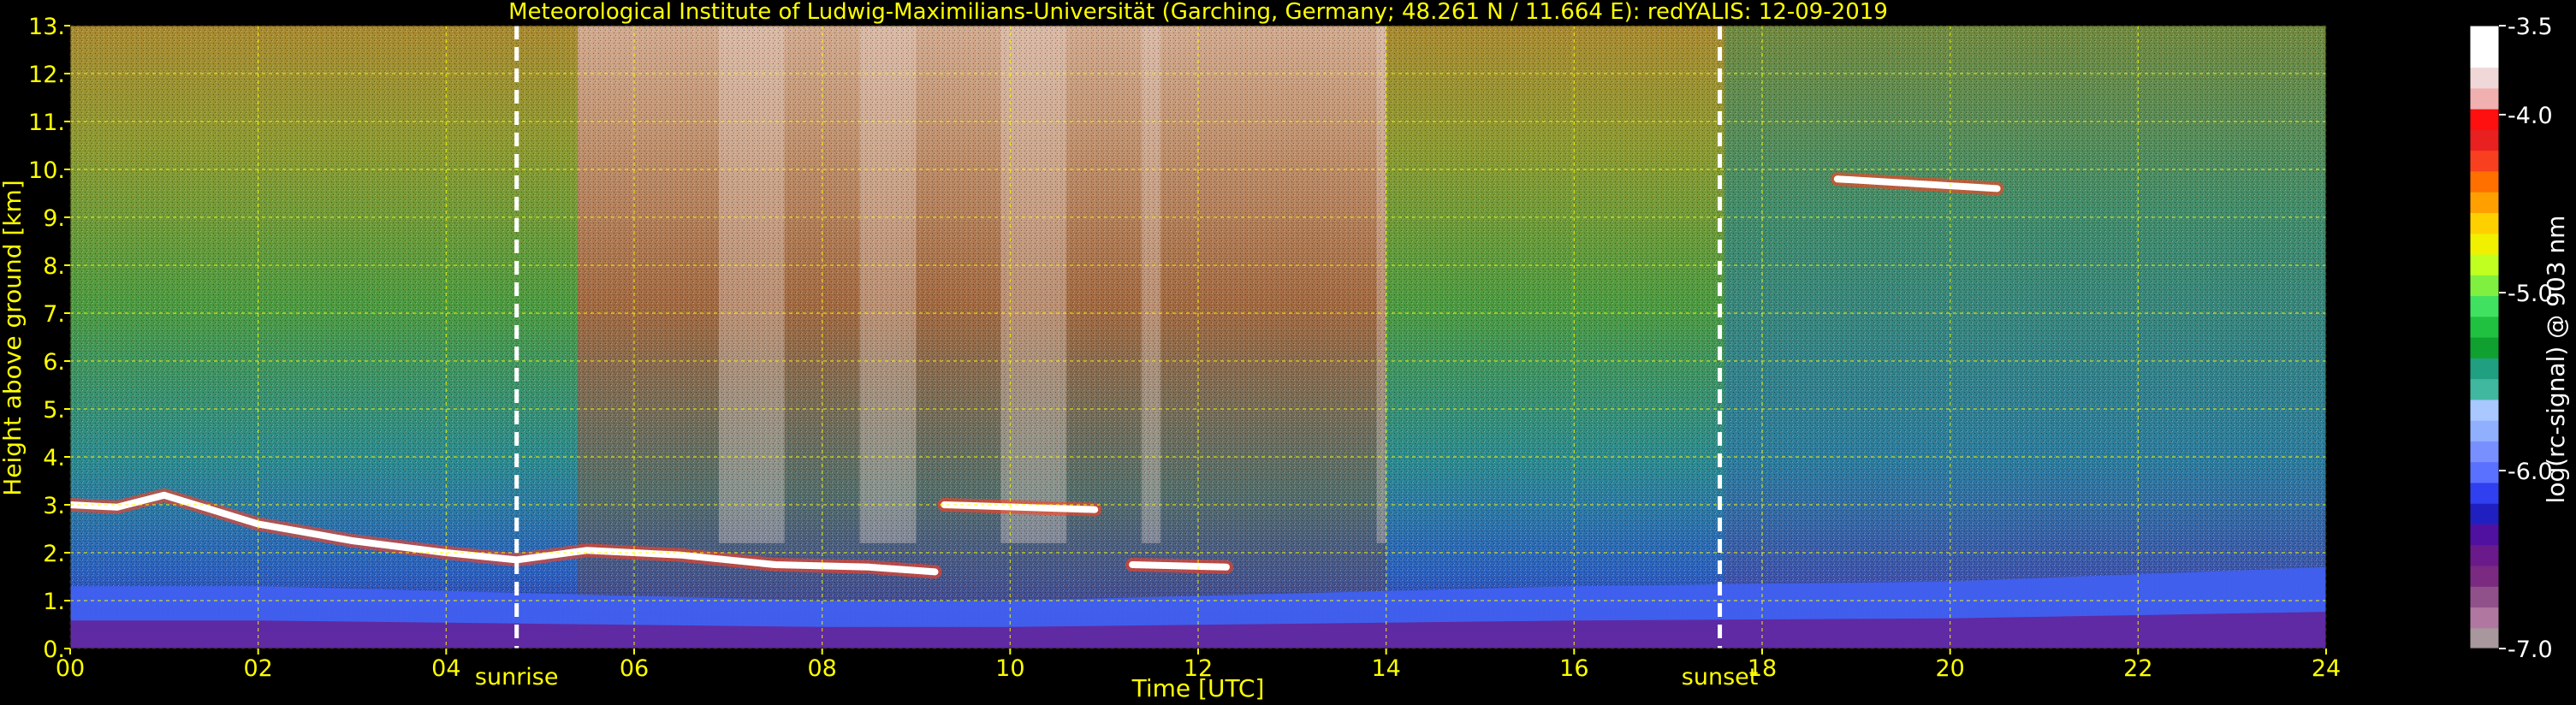  Describe the element at coordinates (634, 668) in the screenshot. I see `x-tick-label: 06` at that location.